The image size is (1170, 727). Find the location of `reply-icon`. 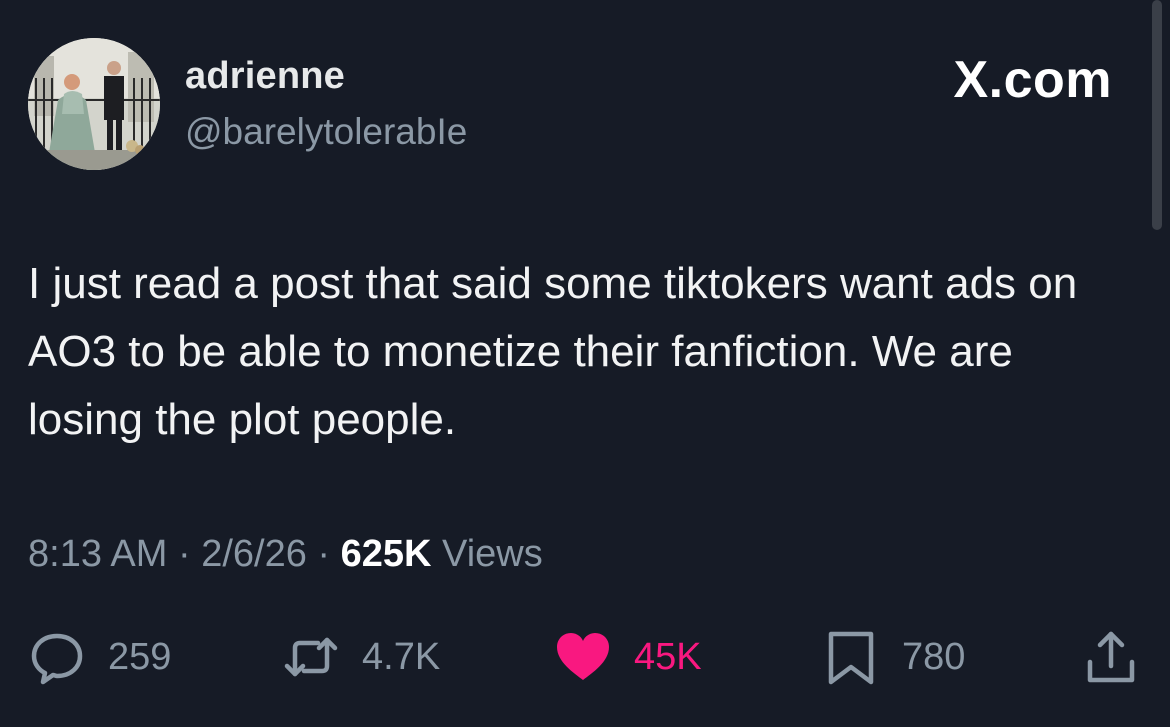

reply-icon is located at coordinates (57, 657).